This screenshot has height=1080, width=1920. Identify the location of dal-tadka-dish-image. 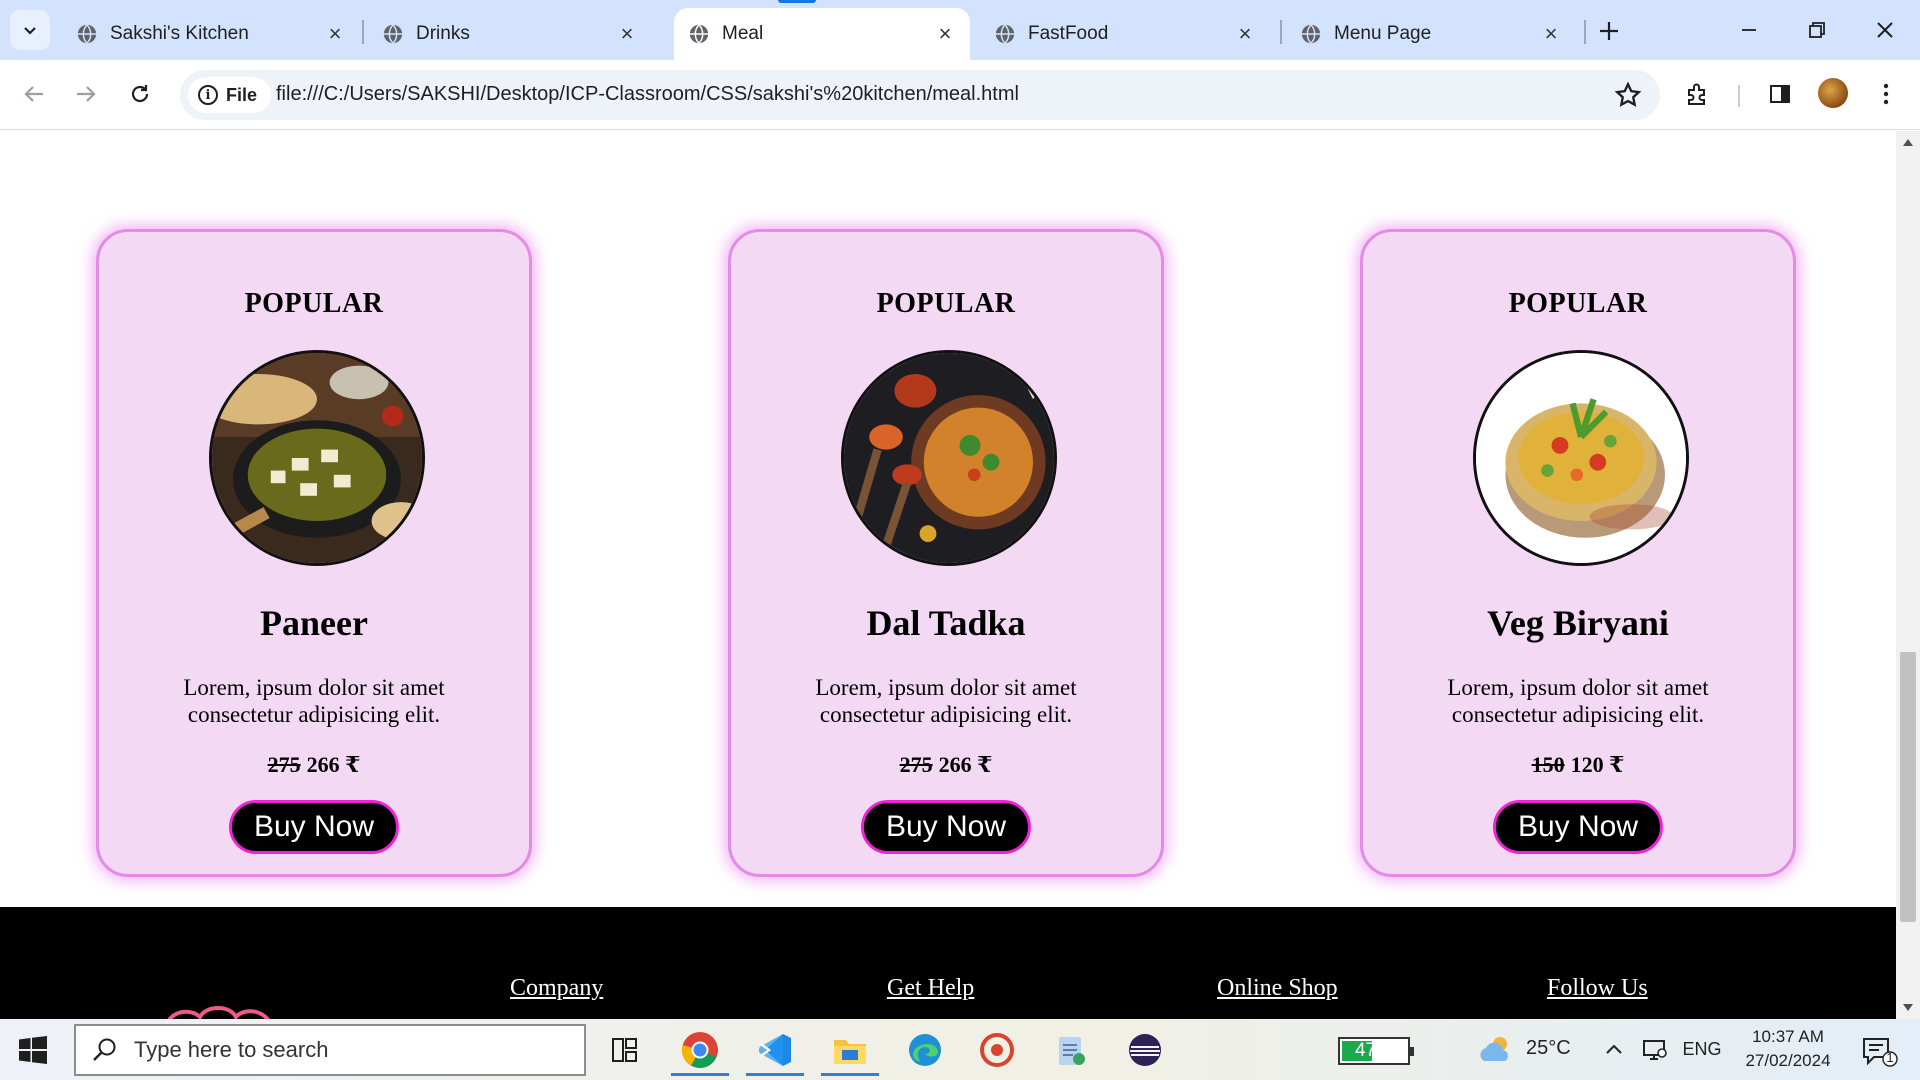
(949, 458).